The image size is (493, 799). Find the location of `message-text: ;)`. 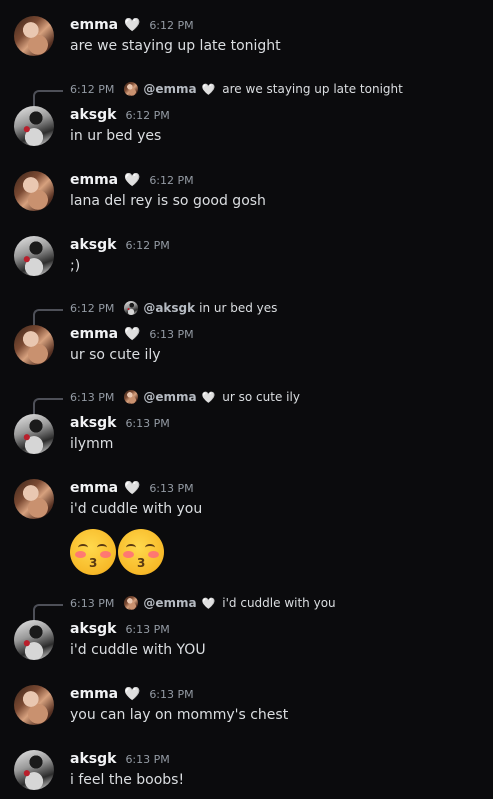

message-text: ;) is located at coordinates (75, 266).